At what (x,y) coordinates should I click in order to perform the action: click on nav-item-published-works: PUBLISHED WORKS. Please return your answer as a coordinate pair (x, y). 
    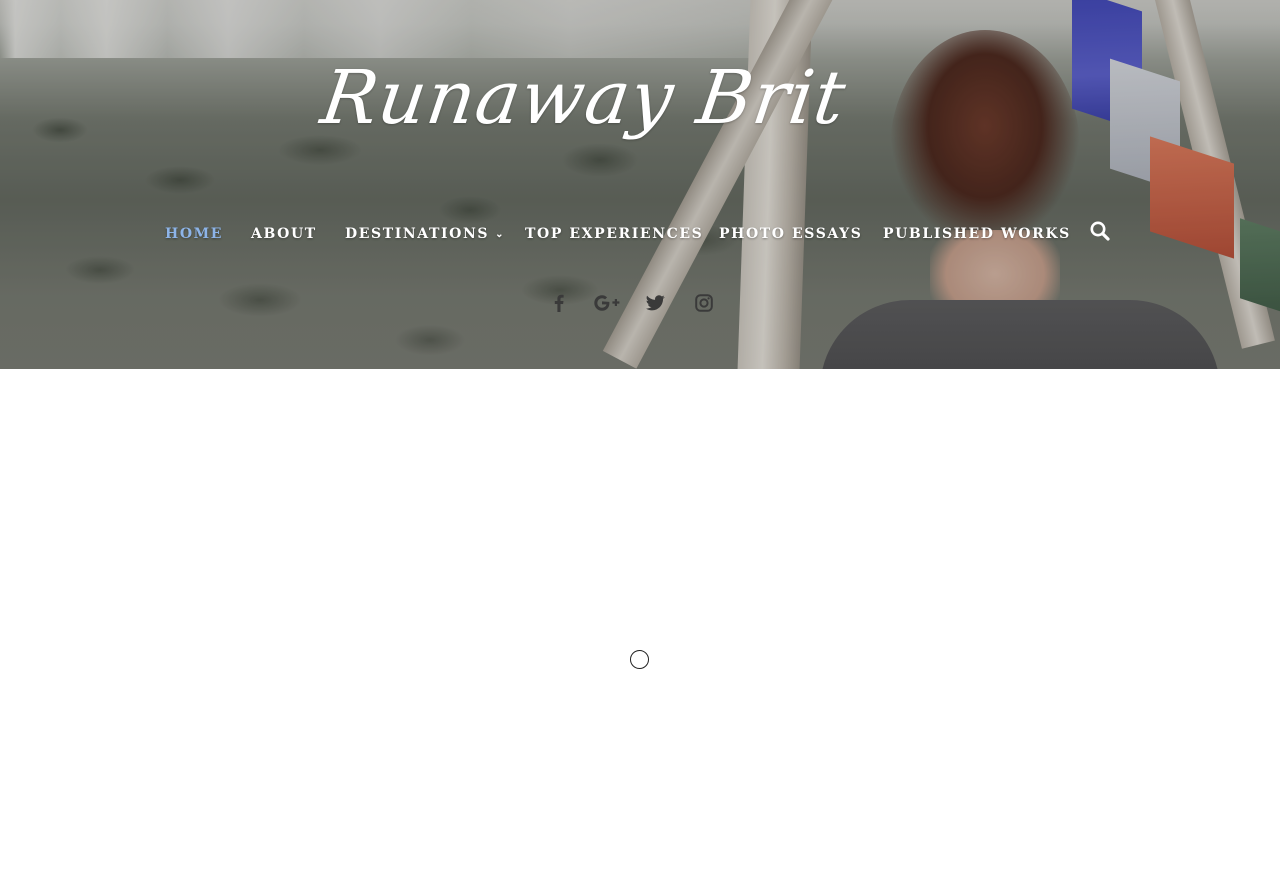
    Looking at the image, I should click on (977, 234).